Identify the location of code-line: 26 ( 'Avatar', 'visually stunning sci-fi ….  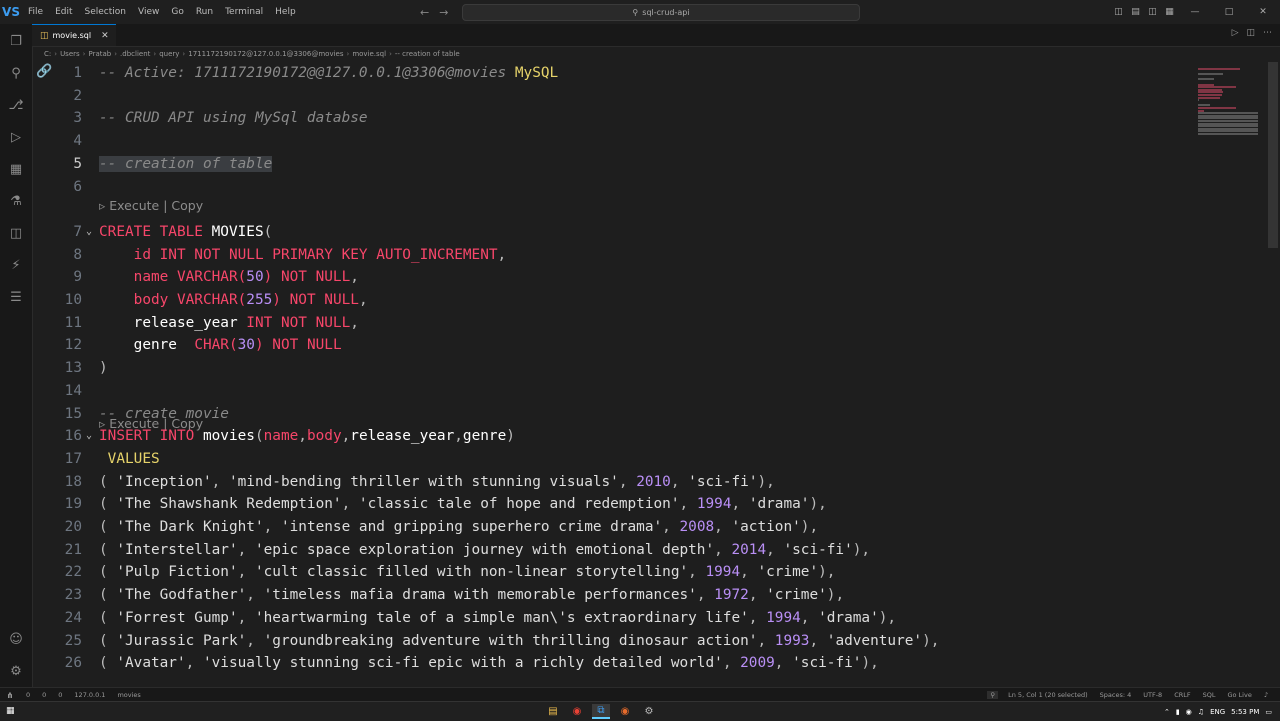
(612, 663).